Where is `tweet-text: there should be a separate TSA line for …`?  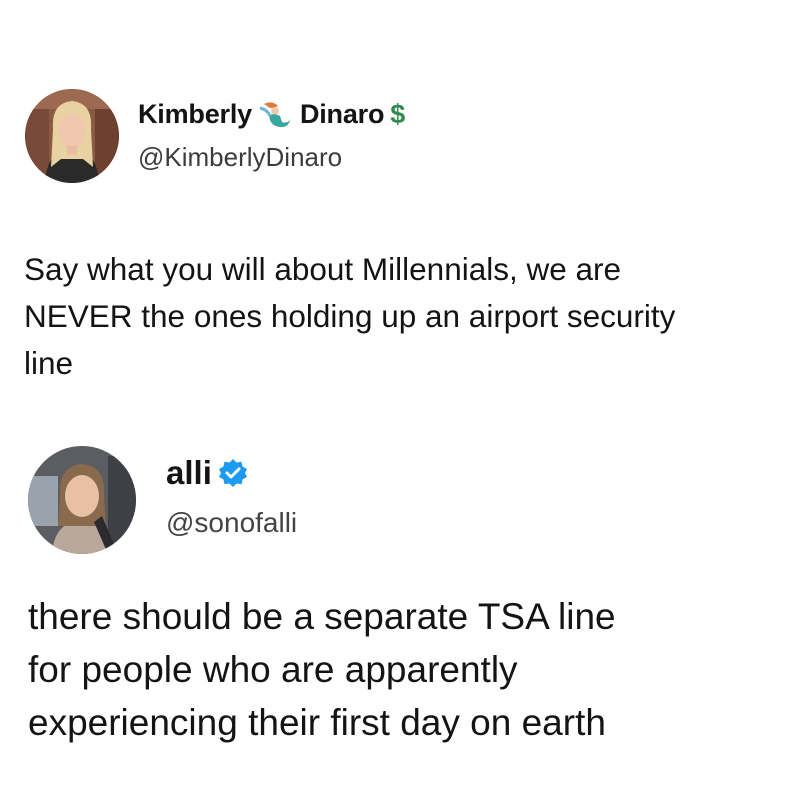 tweet-text: there should be a separate TSA line for … is located at coordinates (322, 669).